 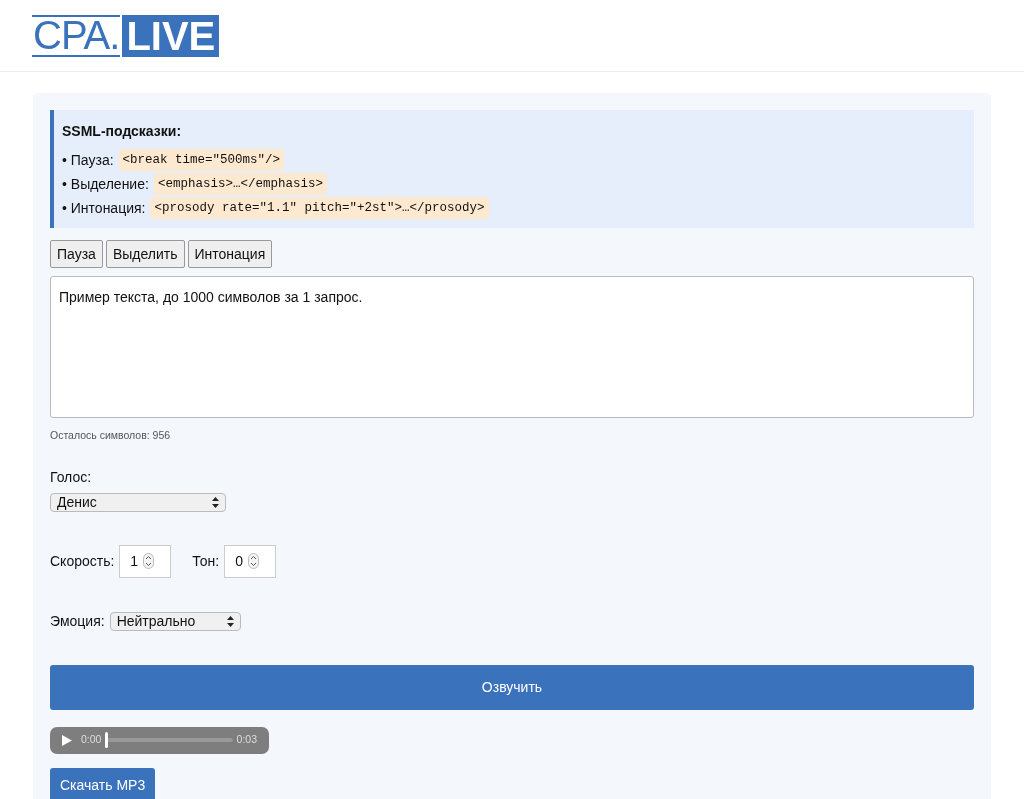 What do you see at coordinates (512, 687) in the screenshot?
I see `speak-button: Озвучить` at bounding box center [512, 687].